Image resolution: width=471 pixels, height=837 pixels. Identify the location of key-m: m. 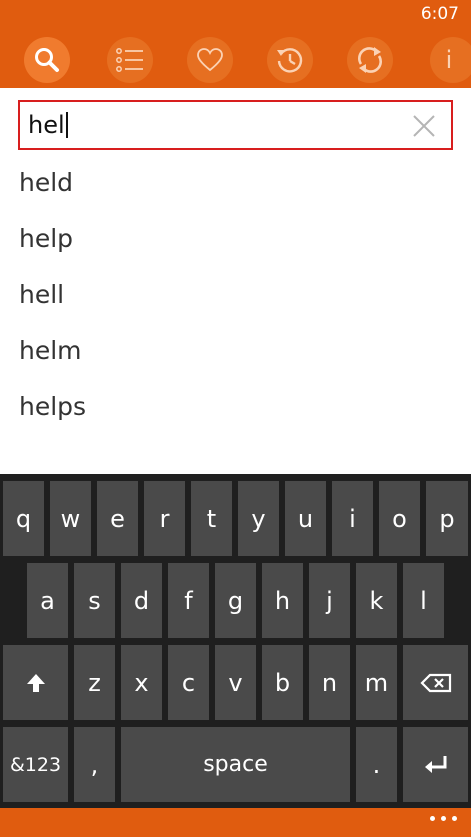
(376, 682).